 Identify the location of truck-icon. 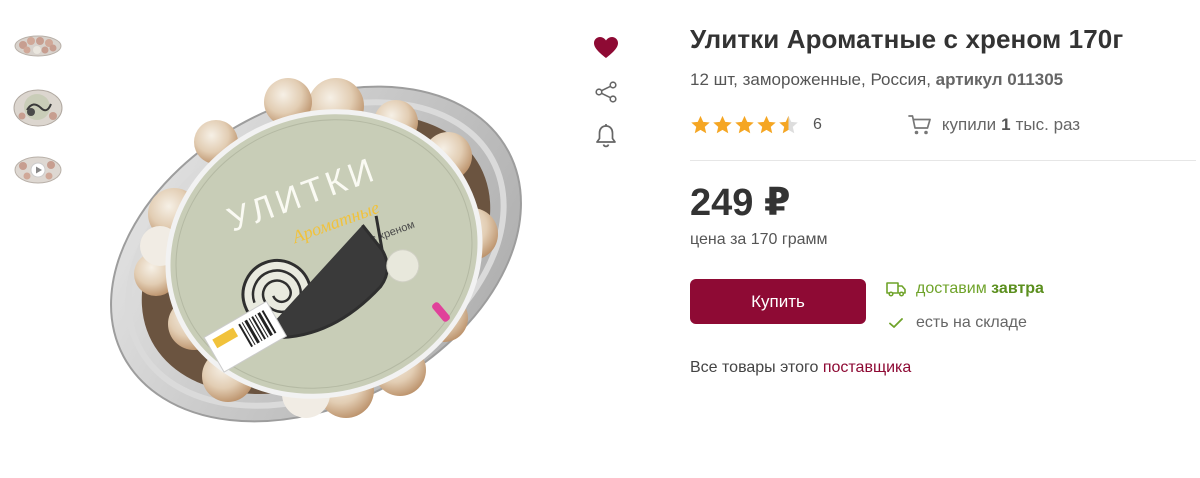
(896, 289).